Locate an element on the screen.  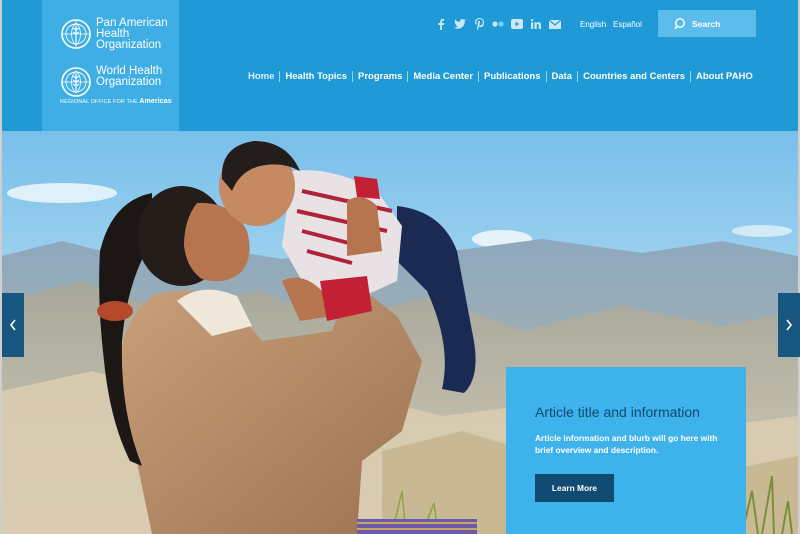
search-label: Search is located at coordinates (706, 23).